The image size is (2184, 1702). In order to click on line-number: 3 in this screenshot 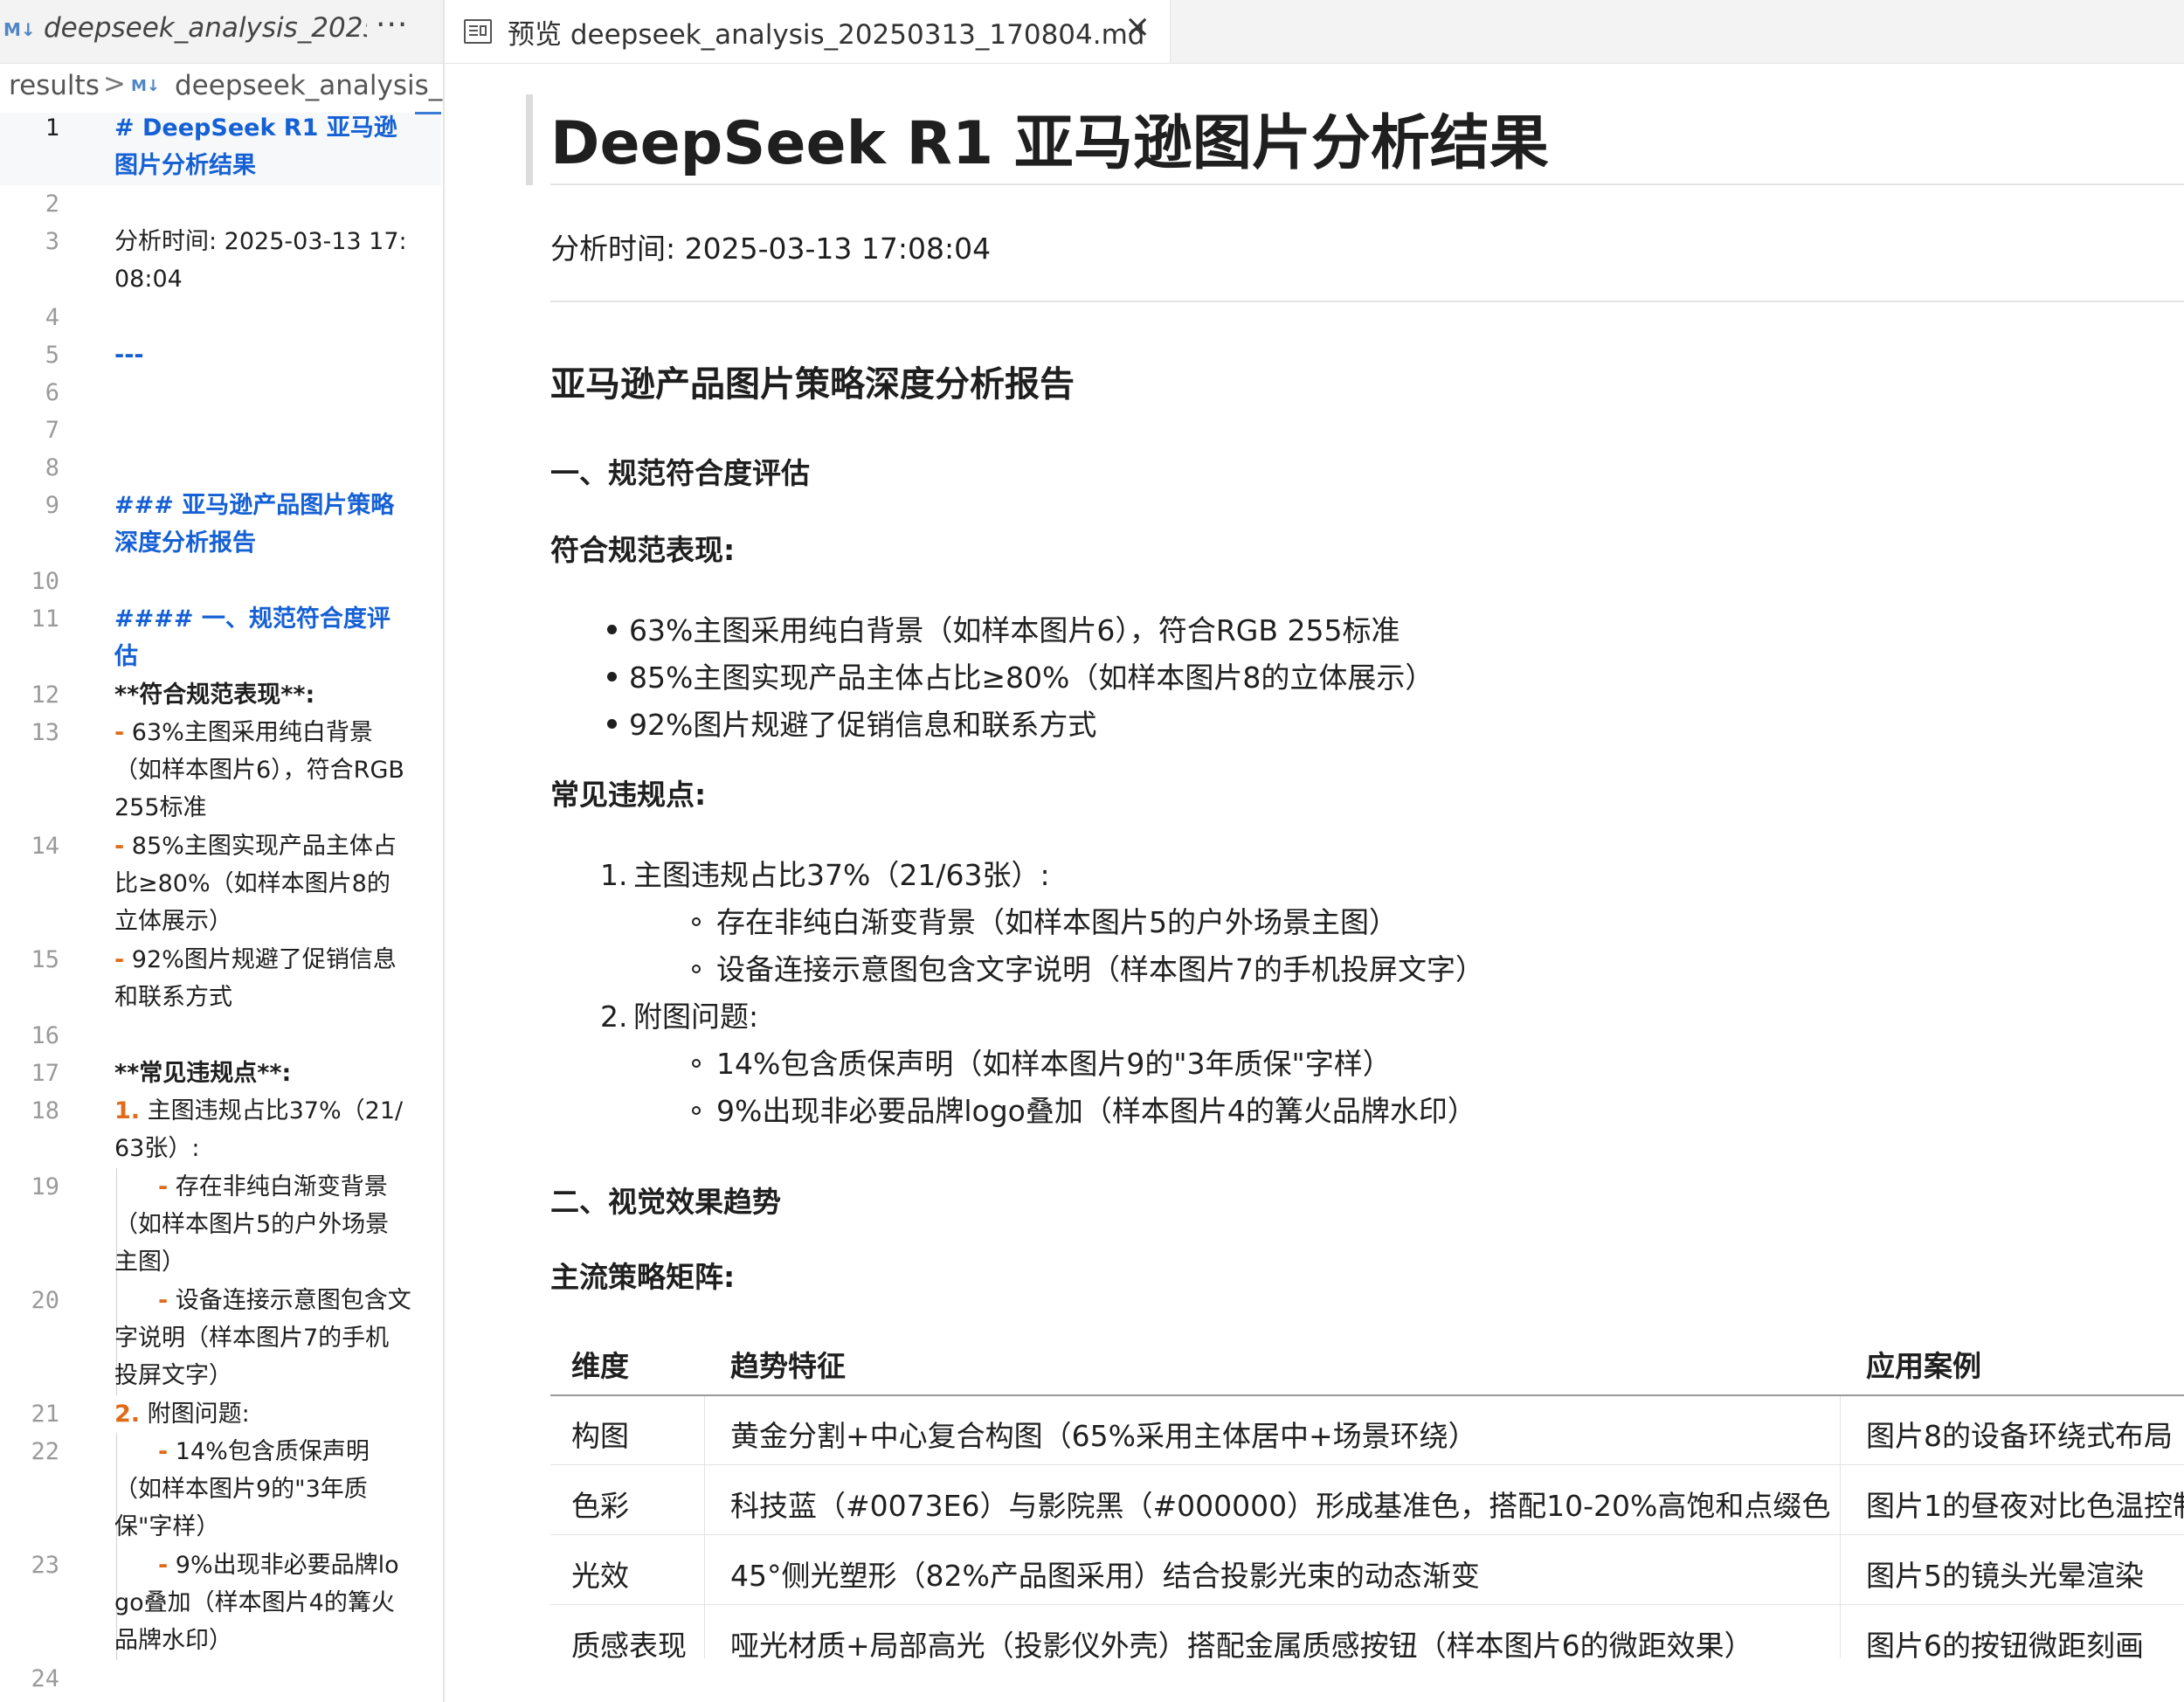, I will do `click(52, 241)`.